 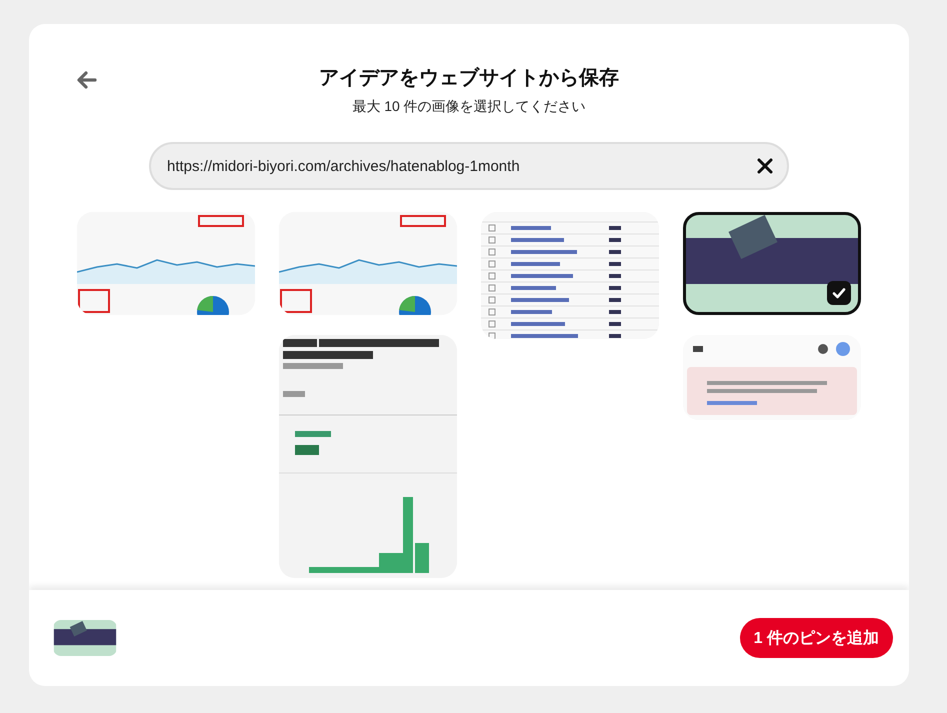 What do you see at coordinates (86, 80) in the screenshot?
I see `back-arrow-icon` at bounding box center [86, 80].